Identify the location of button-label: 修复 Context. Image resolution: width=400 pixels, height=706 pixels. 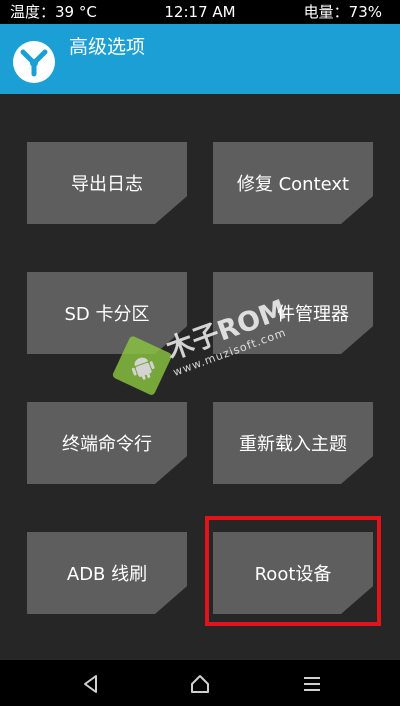
(293, 184).